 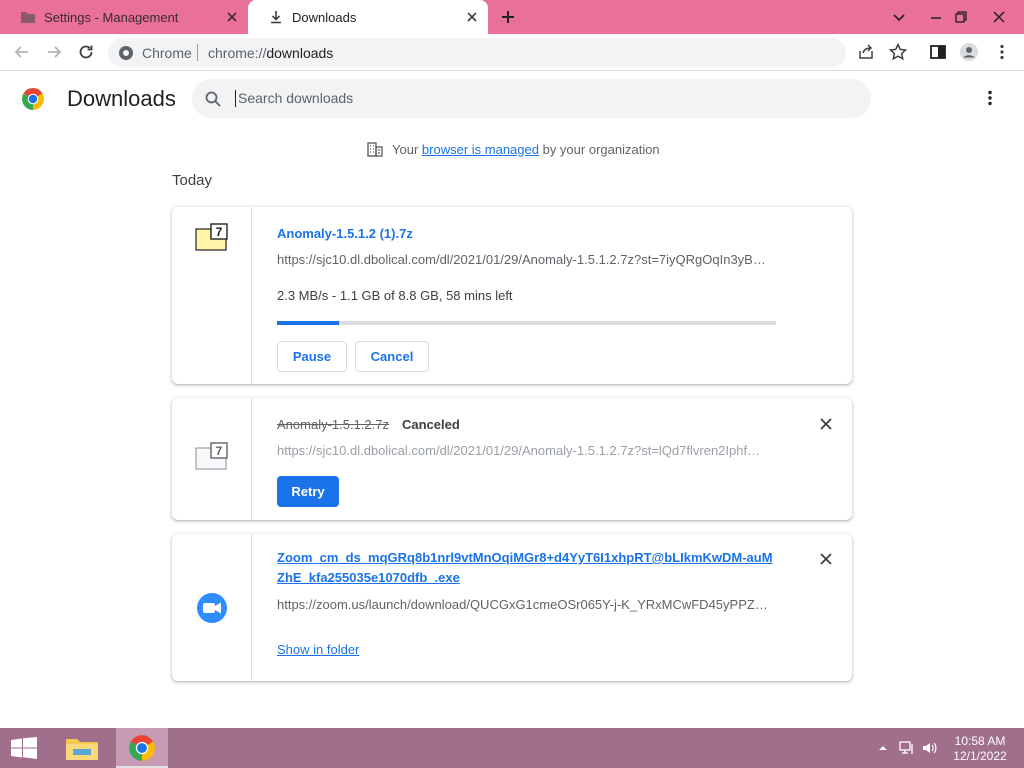 I want to click on restore-icon, so click(x=961, y=17).